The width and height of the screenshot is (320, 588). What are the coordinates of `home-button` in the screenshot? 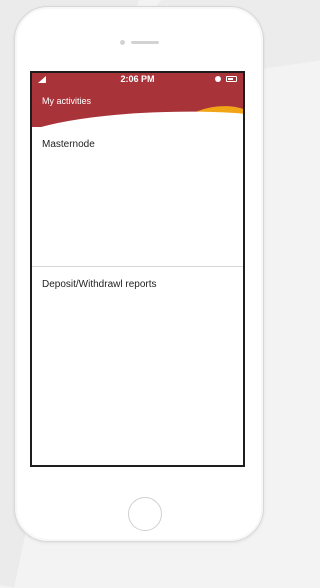 It's located at (145, 514).